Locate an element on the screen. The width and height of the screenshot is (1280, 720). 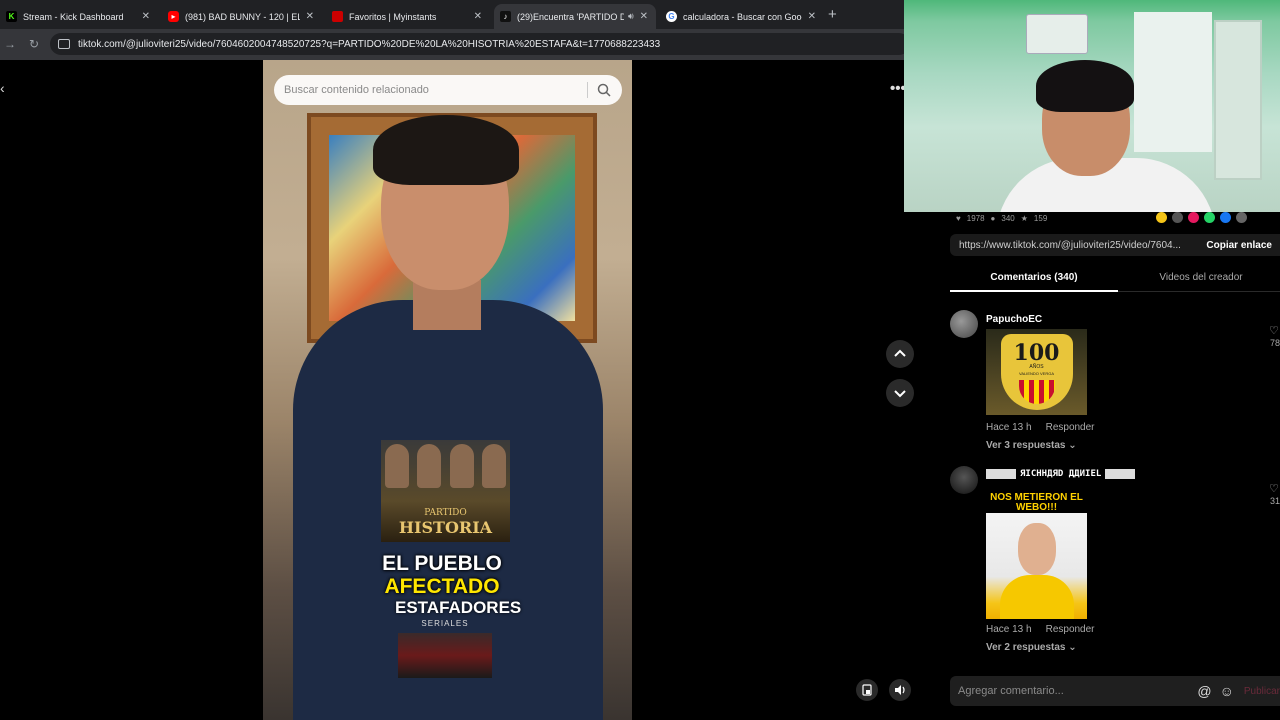
comment-image is located at coordinates (1036, 566).